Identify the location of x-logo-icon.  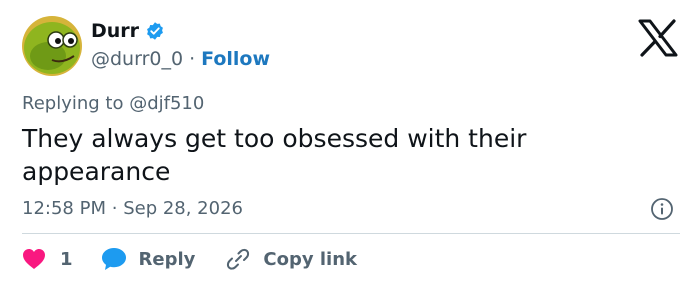
(658, 38).